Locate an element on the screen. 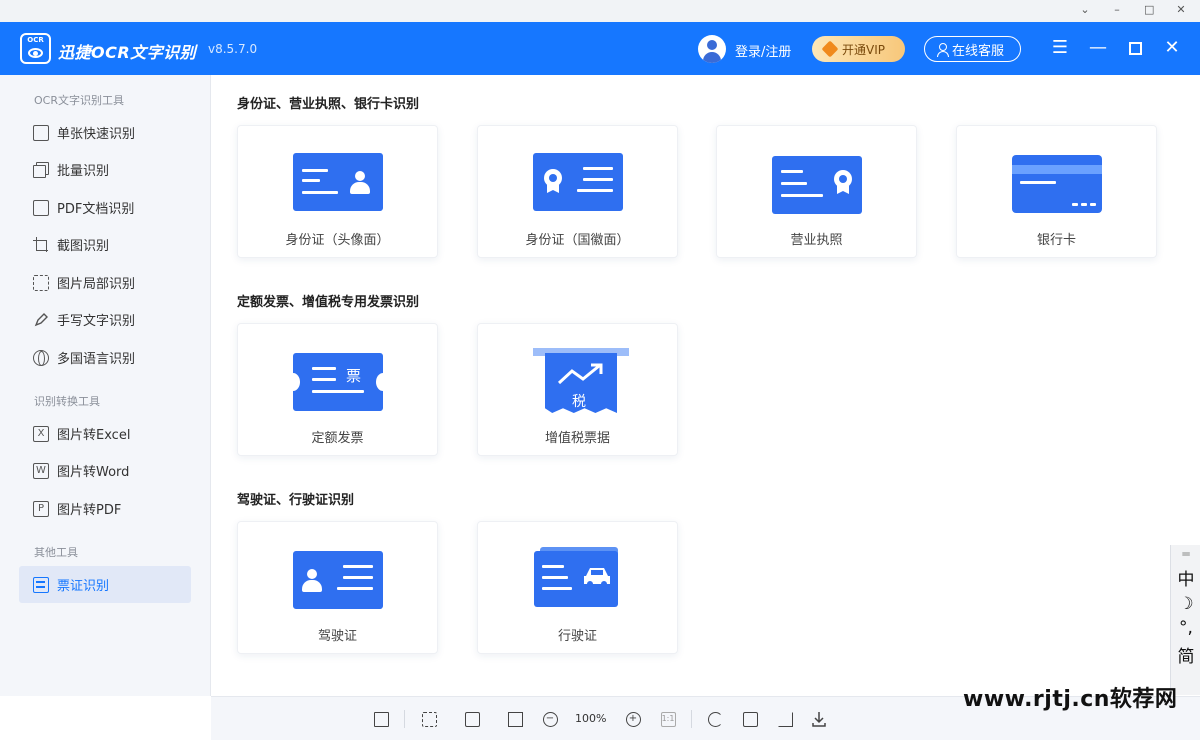 Image resolution: width=1200 pixels, height=740 pixels. sidebar-item-label: 截图识别 is located at coordinates (83, 246).